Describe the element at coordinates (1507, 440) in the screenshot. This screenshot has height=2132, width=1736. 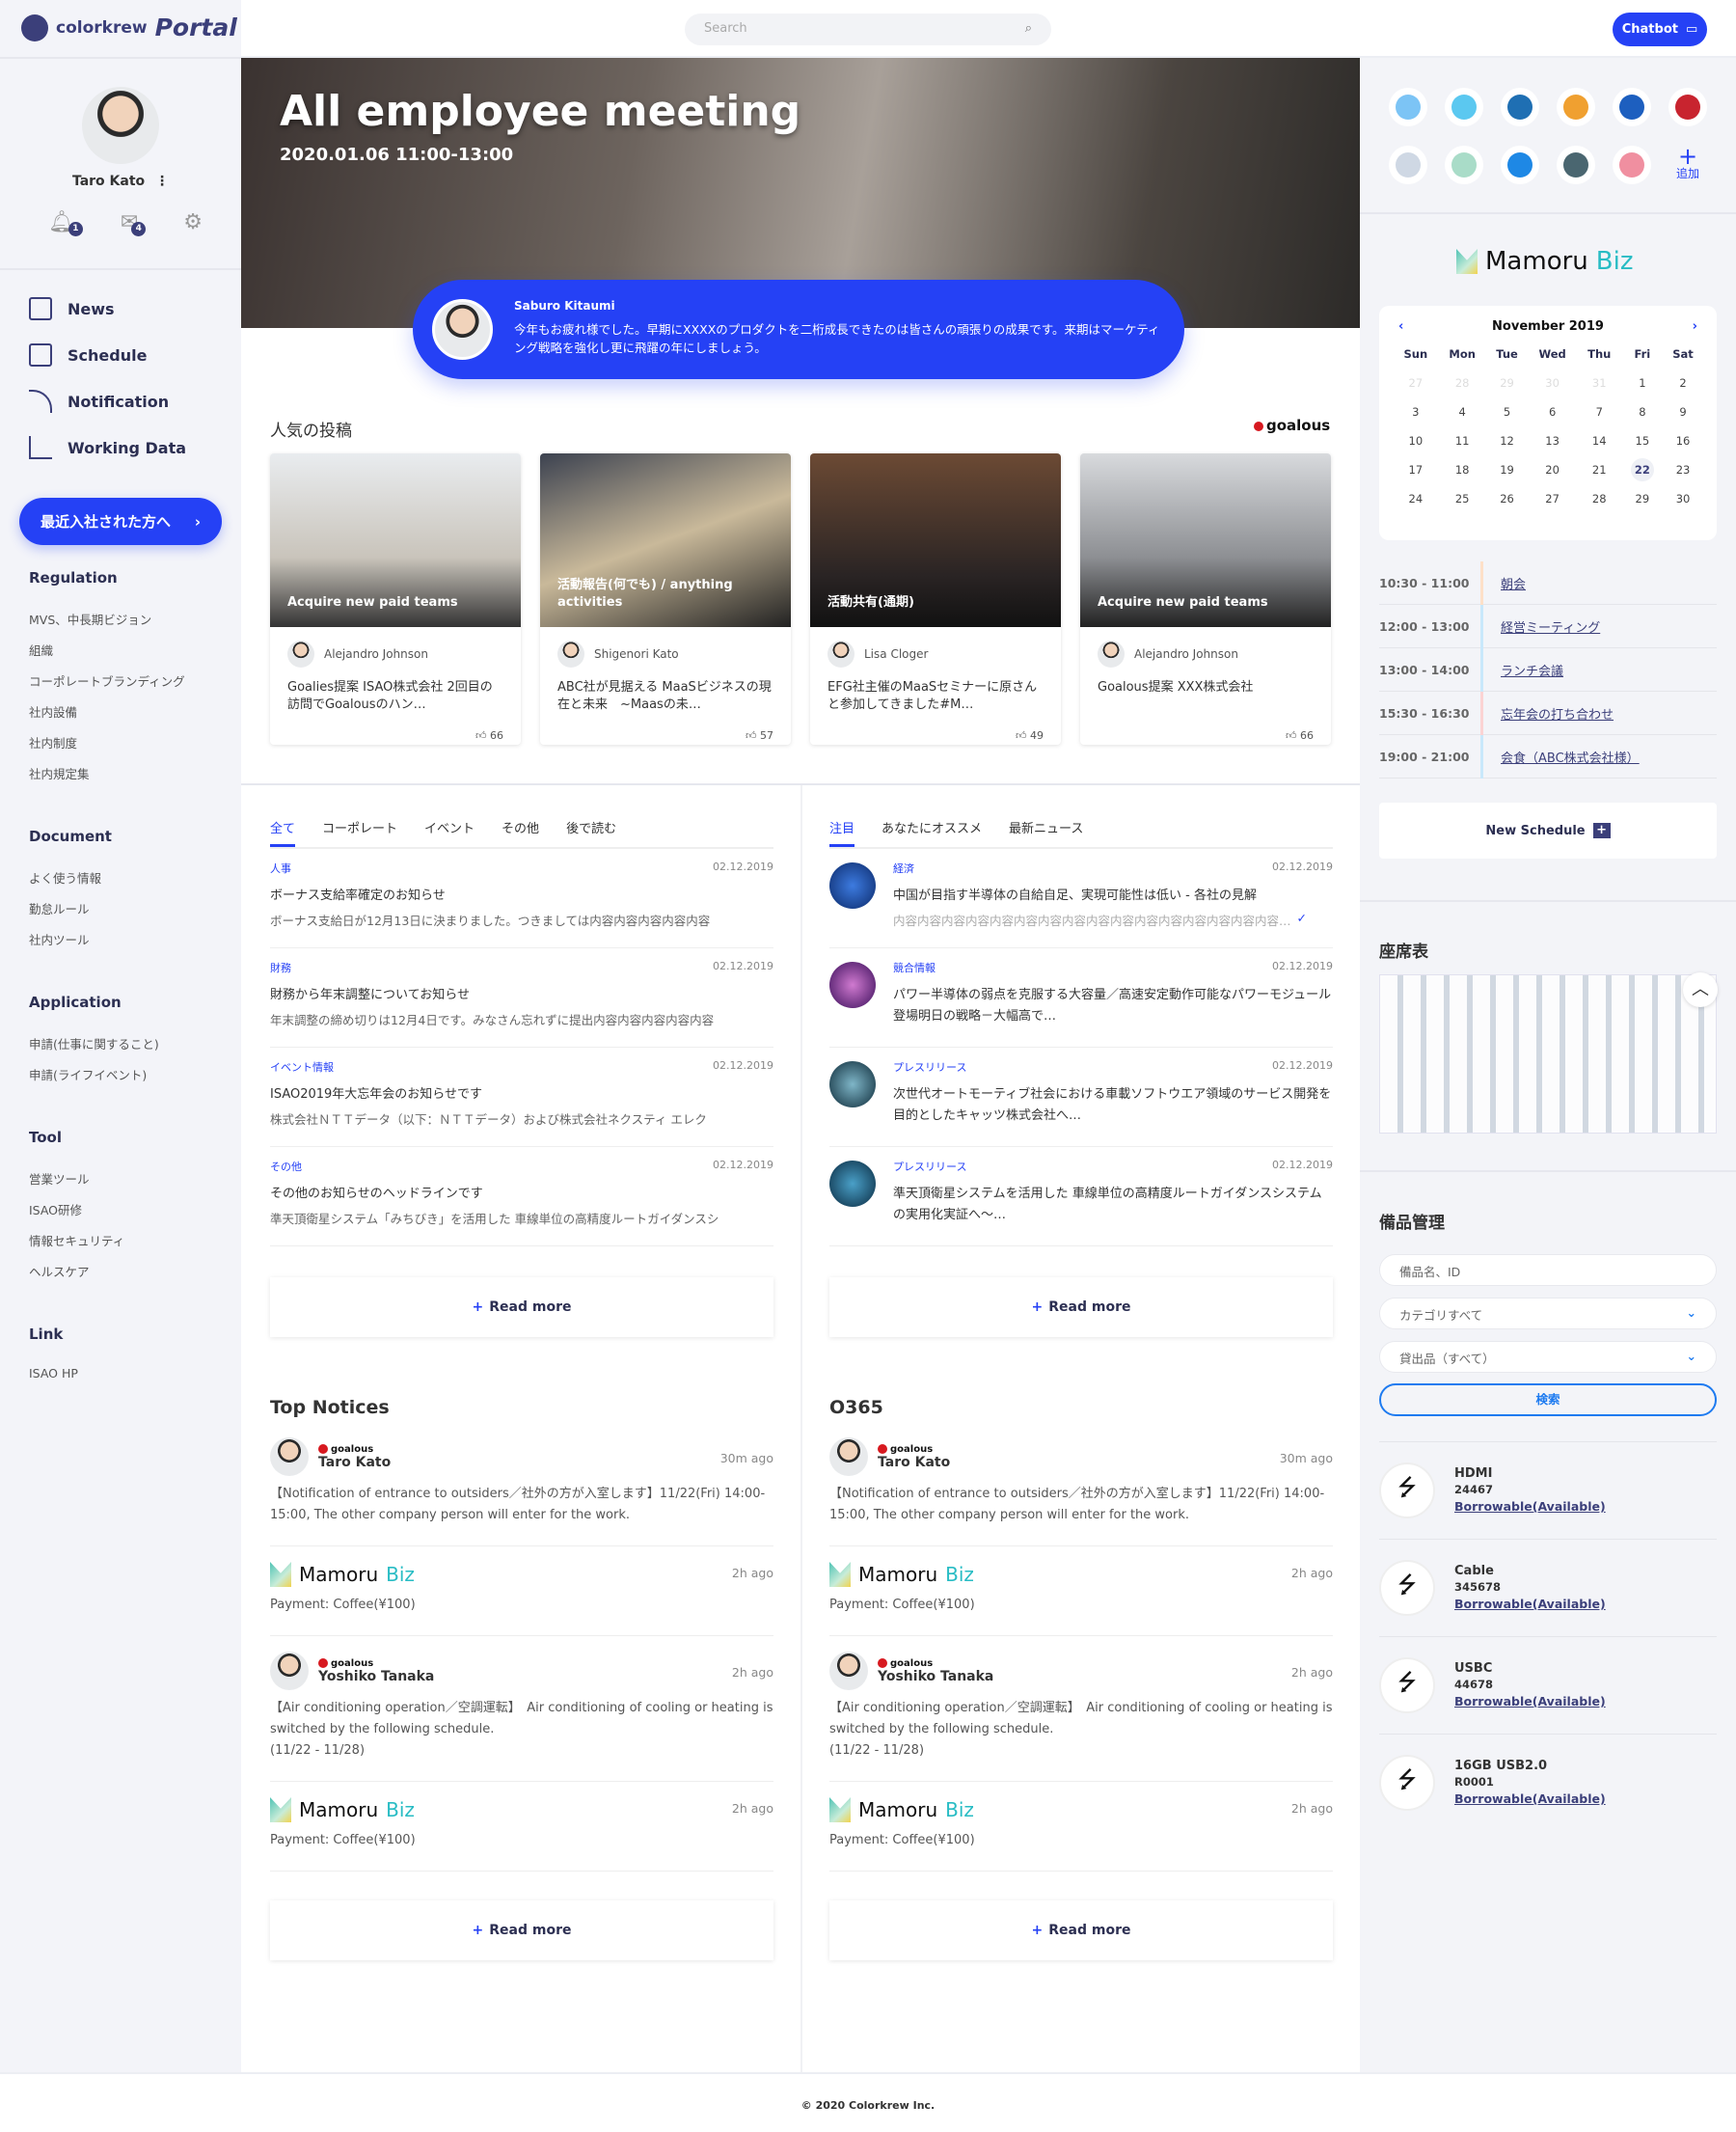
I see `calendar-day: 12` at that location.